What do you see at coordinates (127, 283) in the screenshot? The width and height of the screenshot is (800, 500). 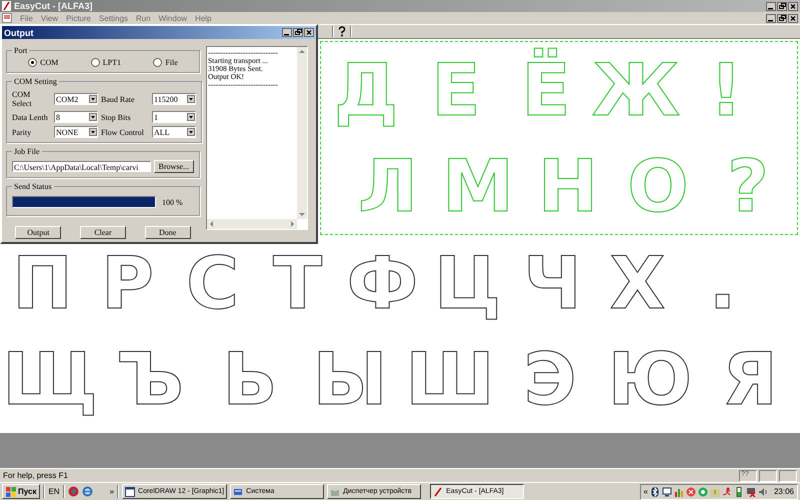 I see `outline-letter: Р` at bounding box center [127, 283].